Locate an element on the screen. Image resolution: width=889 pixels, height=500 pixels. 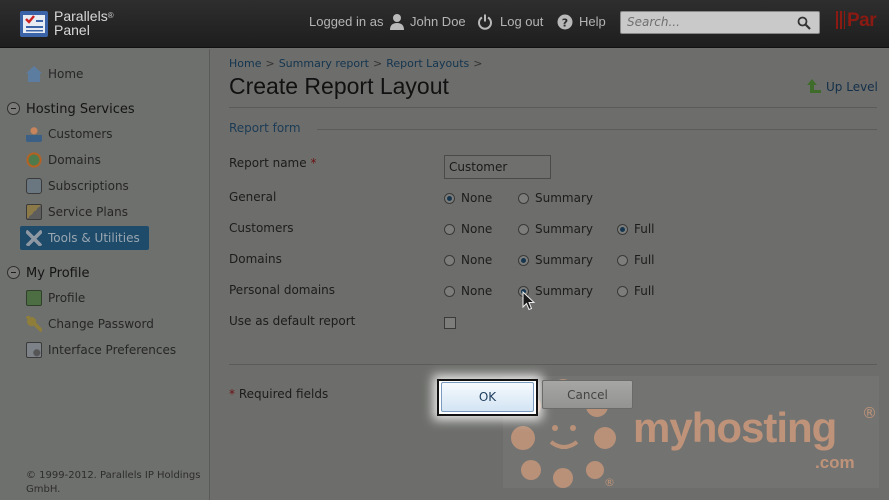
customers-summary-radio: Summary is located at coordinates (555, 229).